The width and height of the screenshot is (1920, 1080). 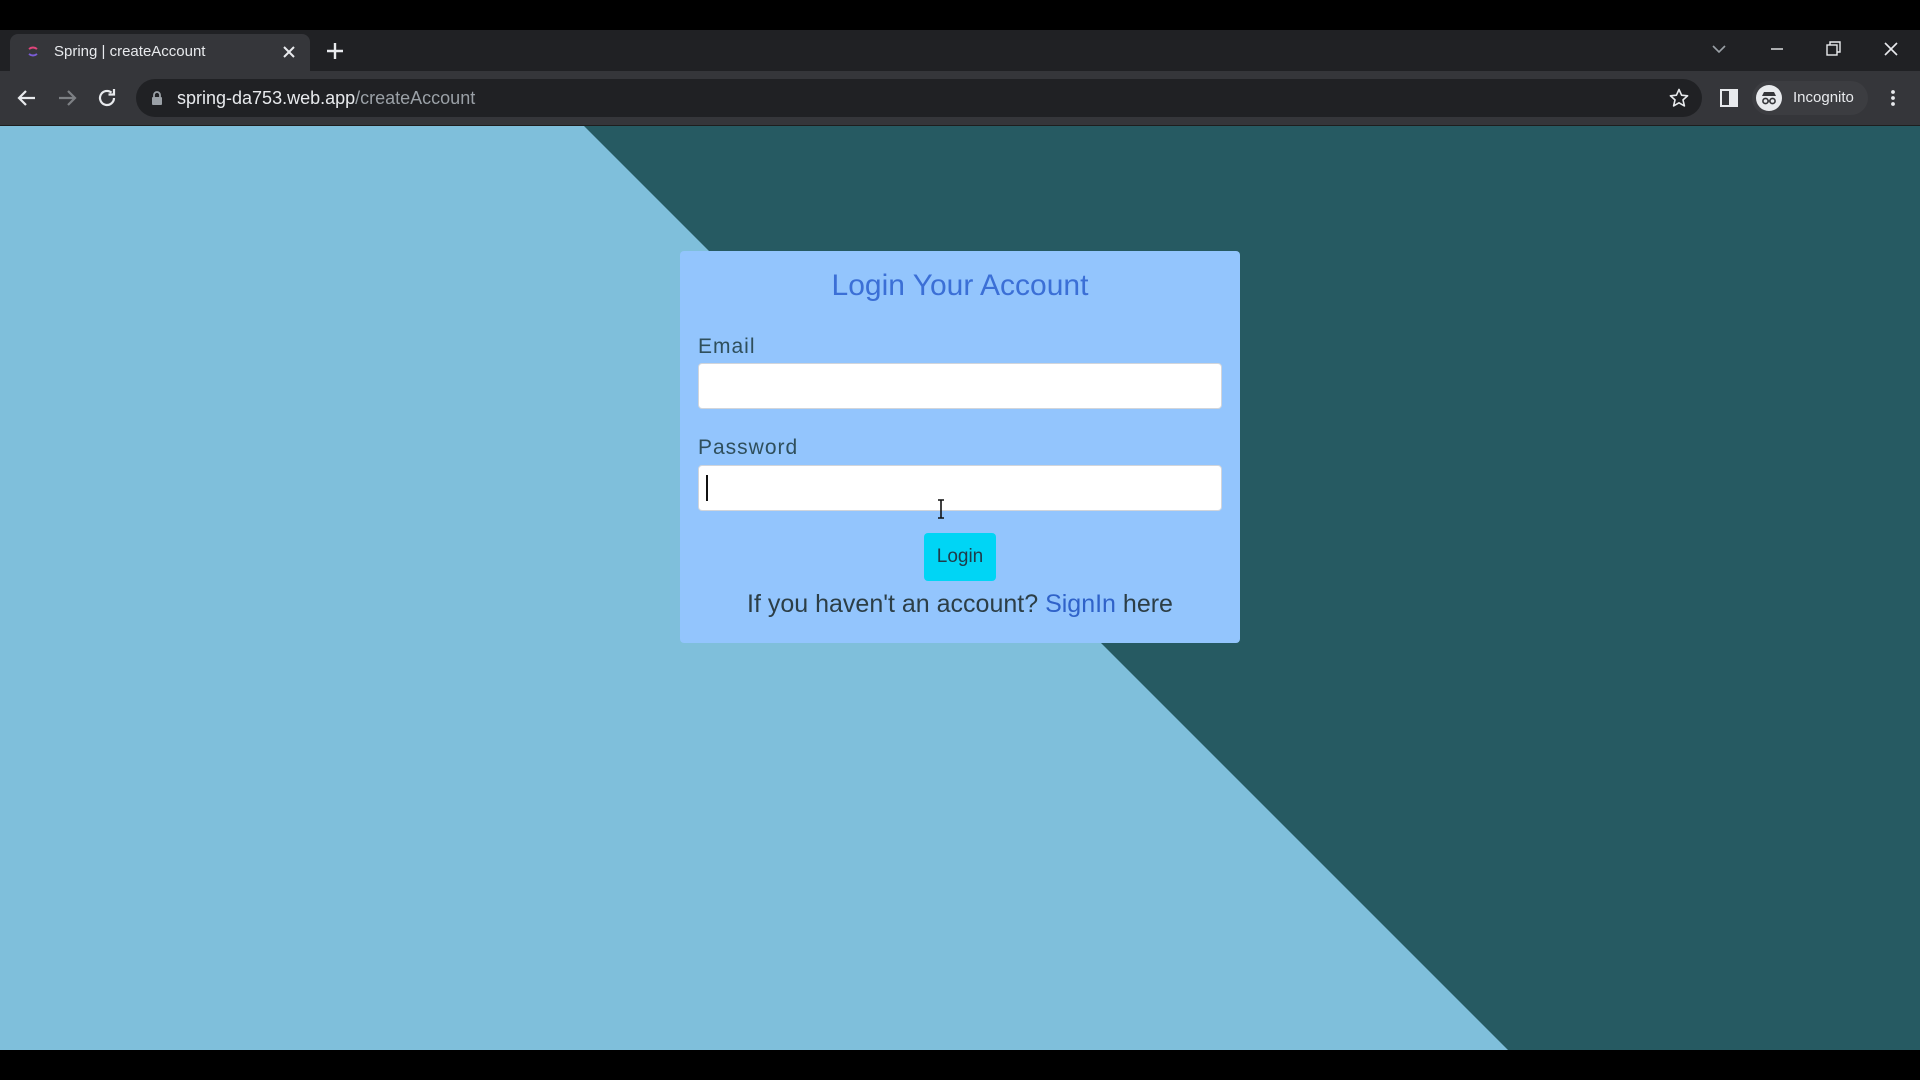 What do you see at coordinates (1729, 98) in the screenshot?
I see `side-panel-icon` at bounding box center [1729, 98].